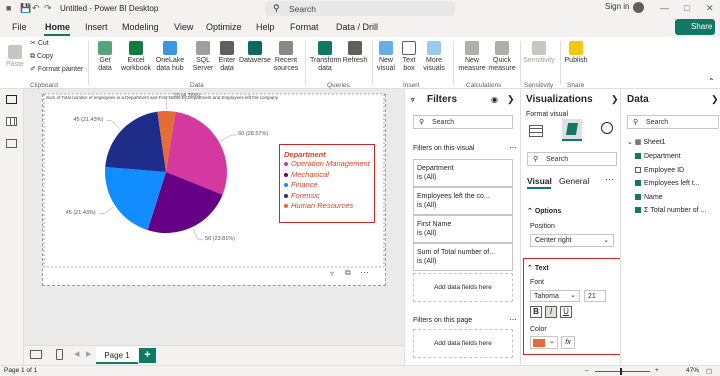  Describe the element at coordinates (566, 312) in the screenshot. I see `underline-button: U` at that location.